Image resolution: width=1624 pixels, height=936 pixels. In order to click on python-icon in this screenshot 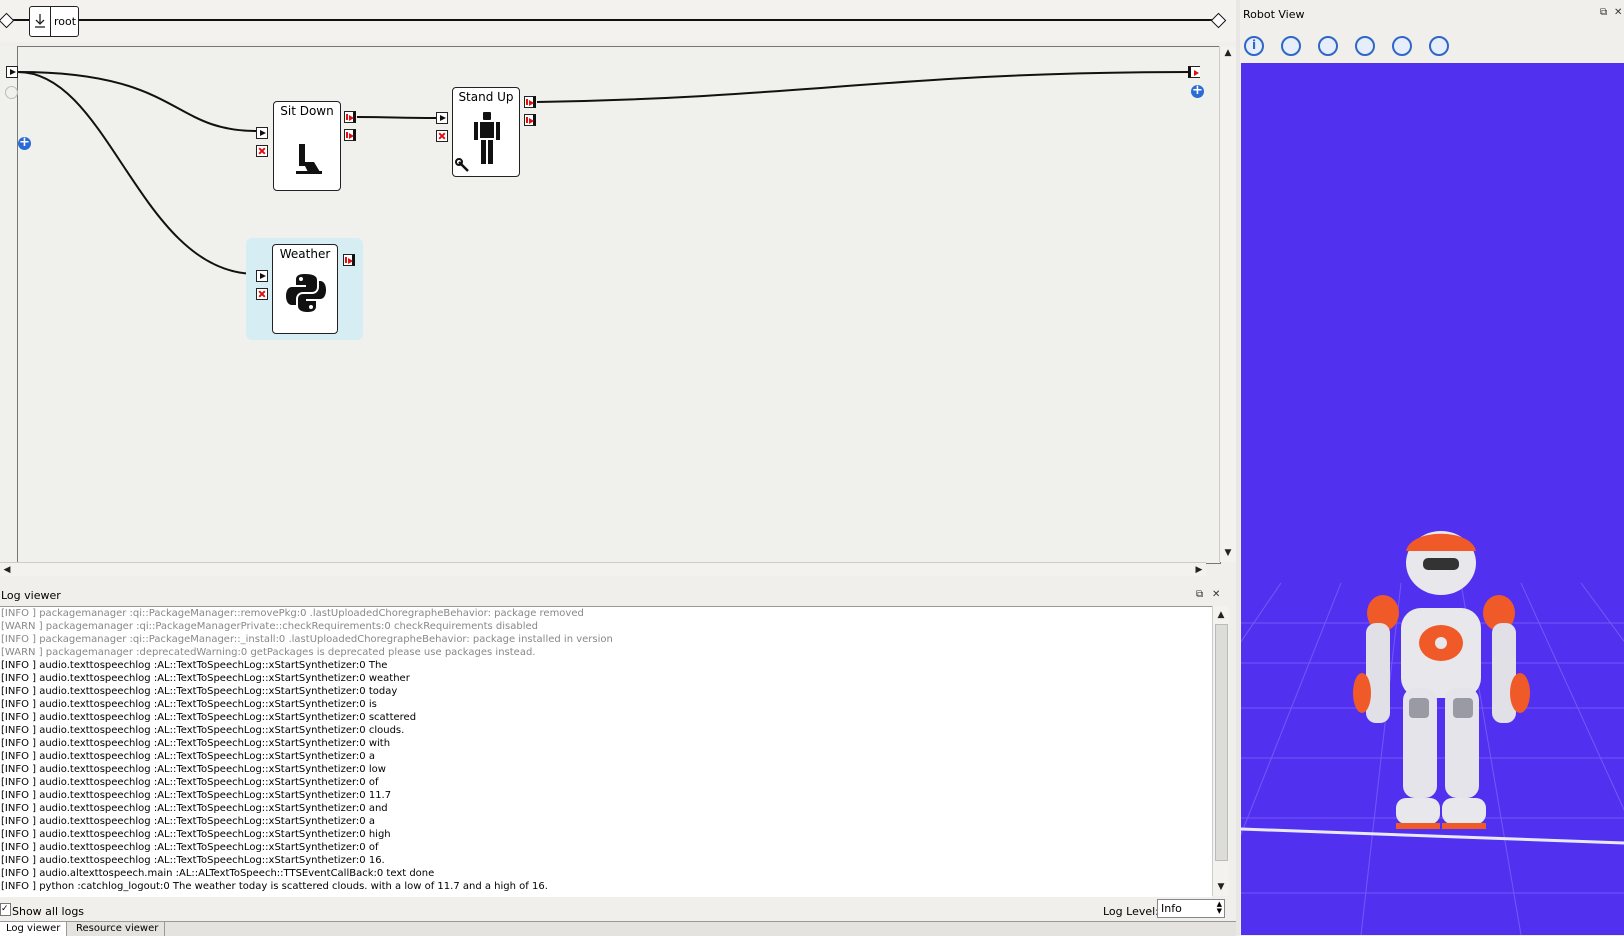, I will do `click(306, 293)`.